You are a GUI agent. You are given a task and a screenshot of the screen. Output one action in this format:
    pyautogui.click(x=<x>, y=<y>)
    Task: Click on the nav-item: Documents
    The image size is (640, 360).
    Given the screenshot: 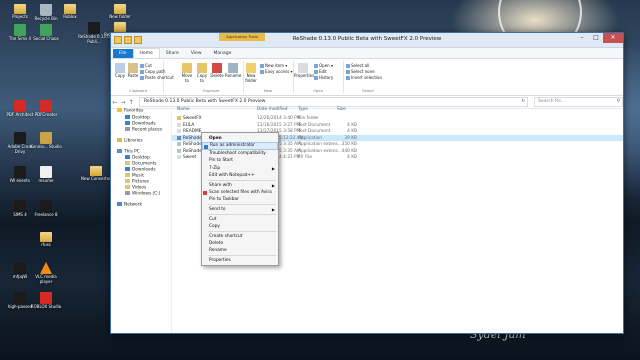 What is the action you would take?
    pyautogui.click(x=141, y=164)
    